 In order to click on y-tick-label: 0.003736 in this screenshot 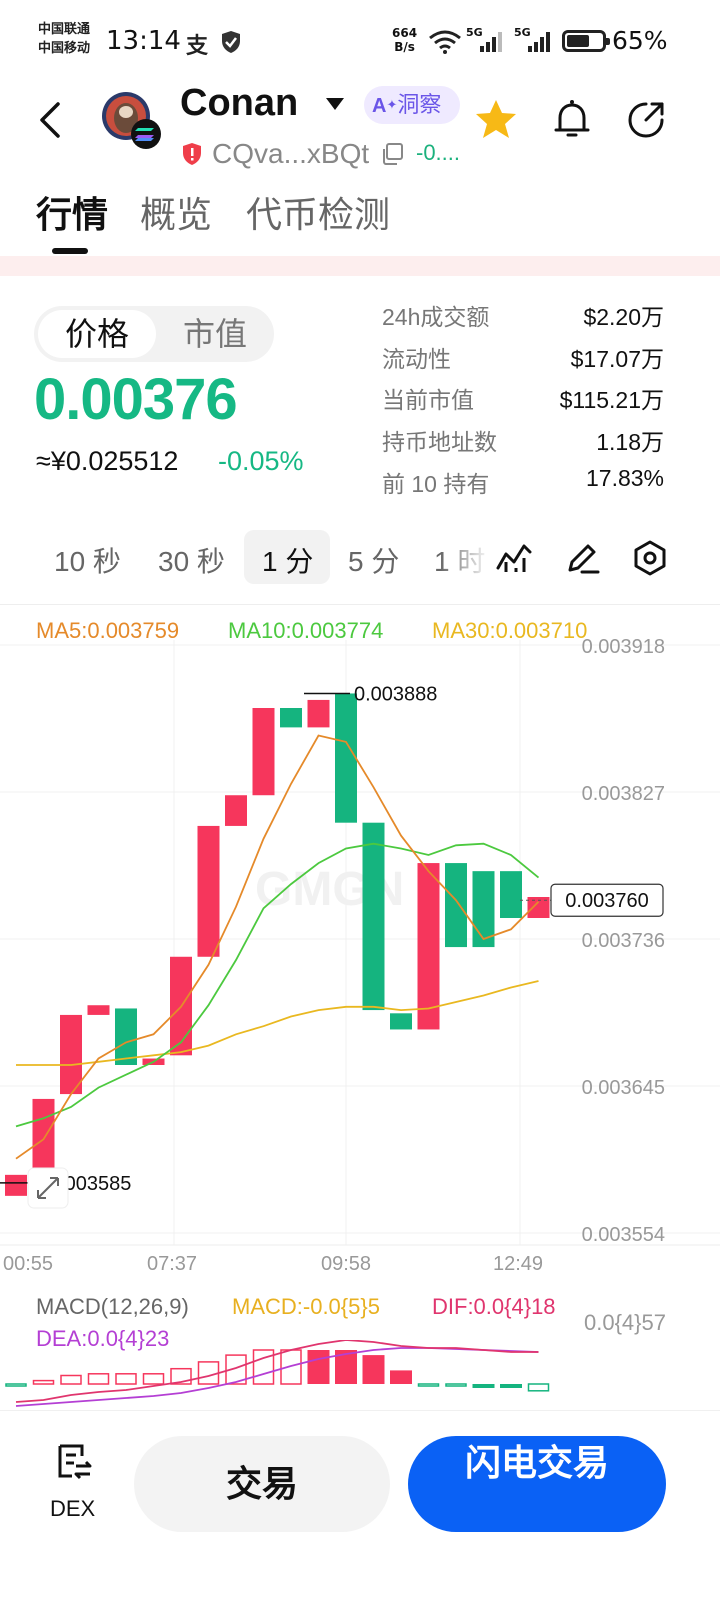, I will do `click(623, 941)`.